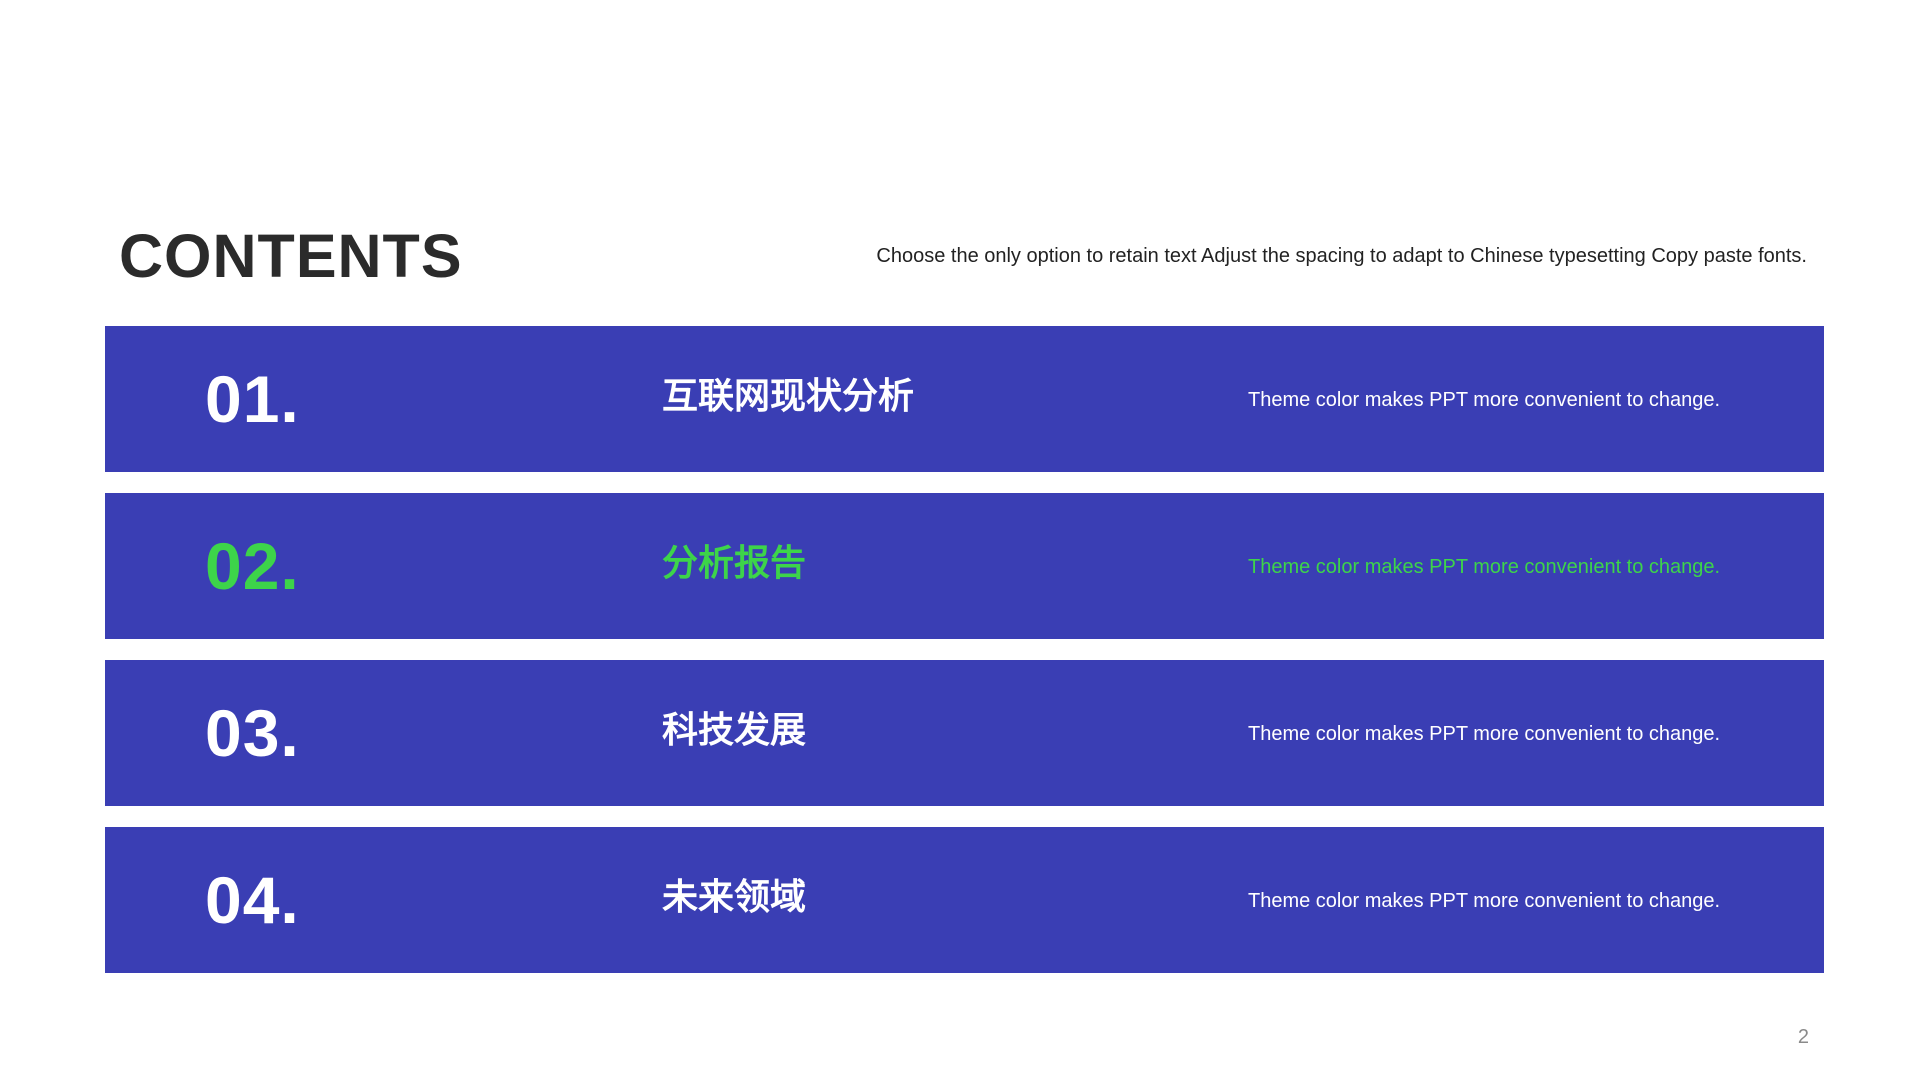  Describe the element at coordinates (252, 399) in the screenshot. I see `item-number: 01.` at that location.